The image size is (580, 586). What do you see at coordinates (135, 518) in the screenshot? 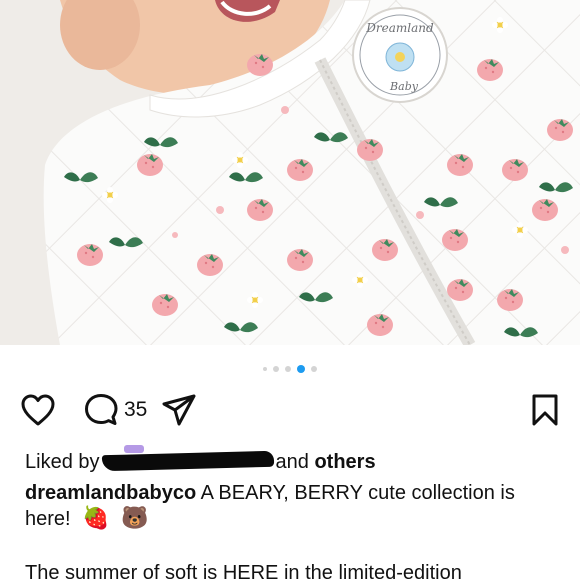
I see `bear-emoji: 🐻` at bounding box center [135, 518].